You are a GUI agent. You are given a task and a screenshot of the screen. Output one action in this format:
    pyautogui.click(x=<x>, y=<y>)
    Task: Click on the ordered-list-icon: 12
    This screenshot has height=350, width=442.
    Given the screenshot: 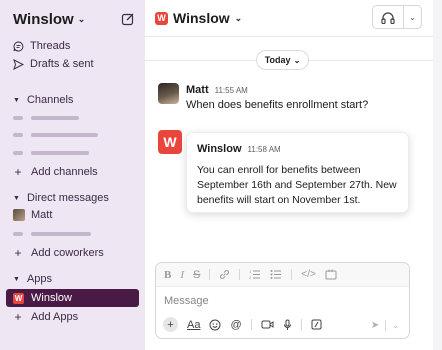 What is the action you would take?
    pyautogui.click(x=255, y=274)
    